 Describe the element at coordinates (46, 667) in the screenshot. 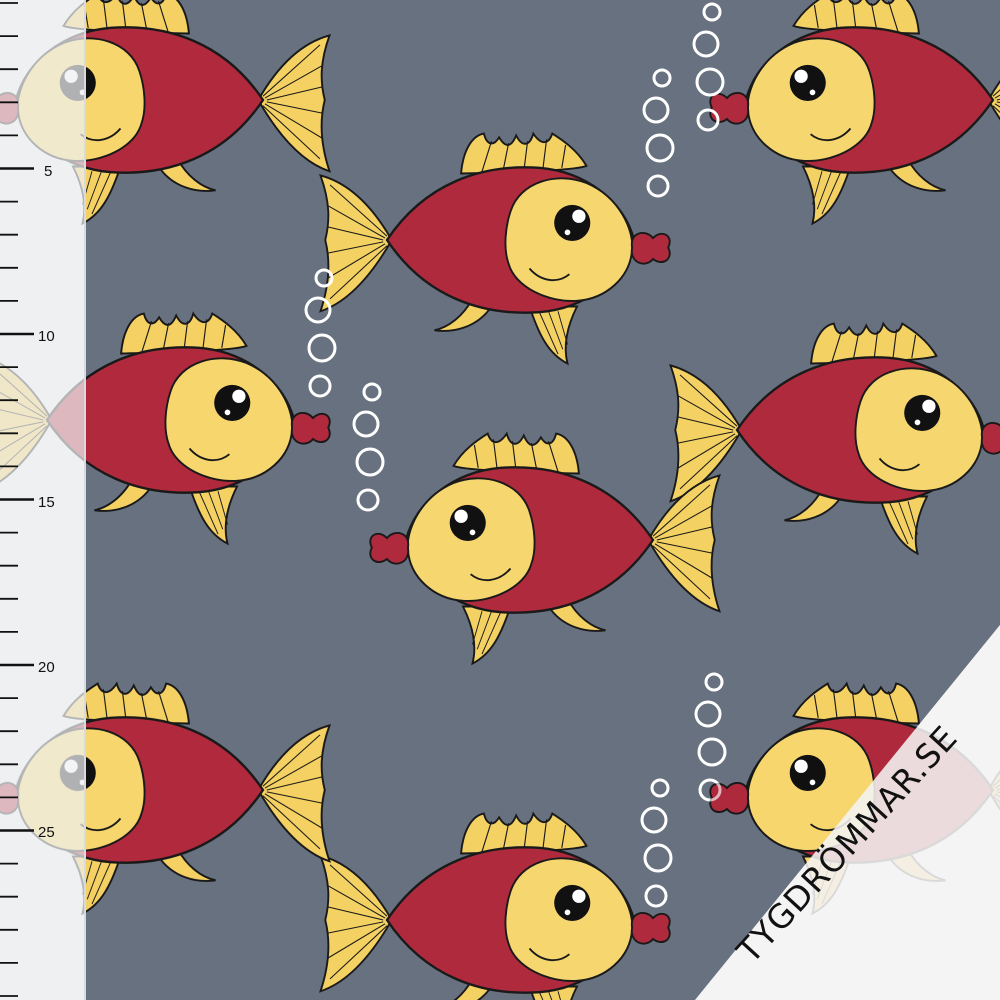

I see `ruler-label: 20` at that location.